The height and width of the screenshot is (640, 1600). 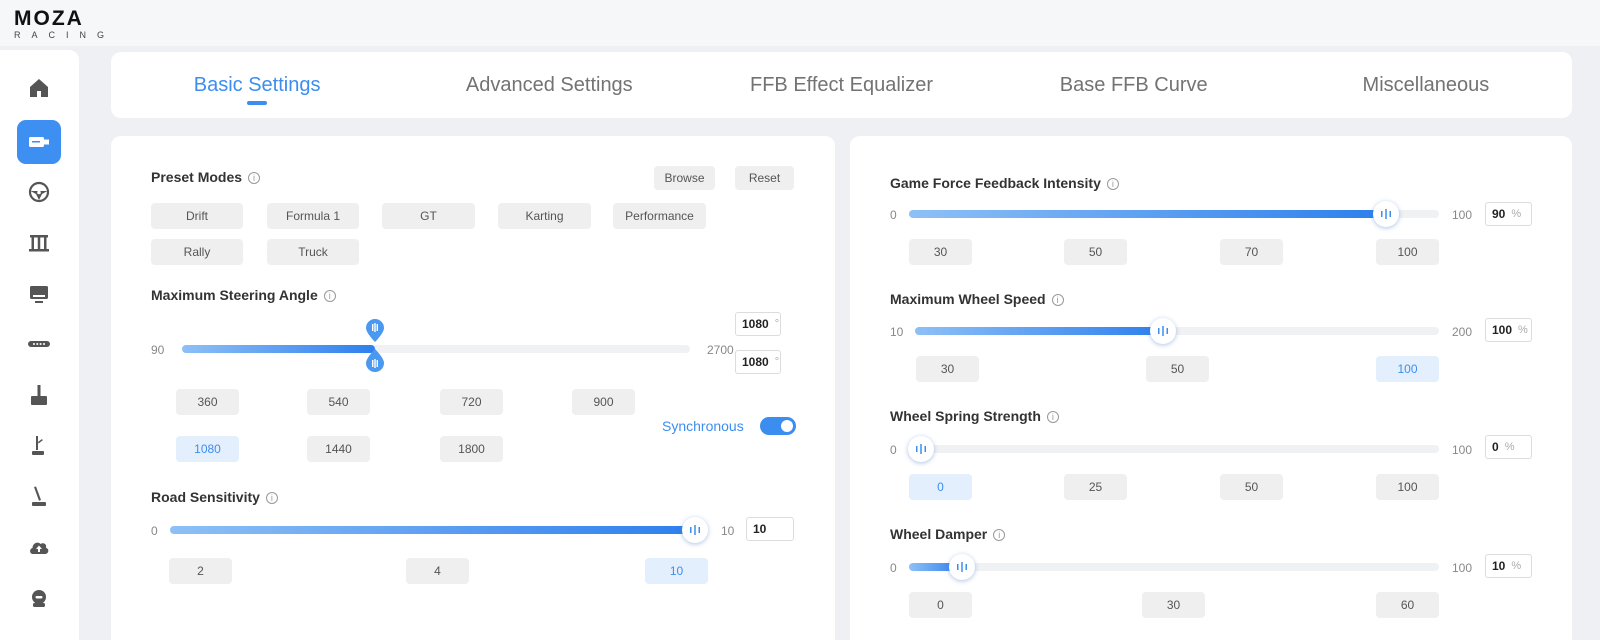 I want to click on steering-min-label: 90, so click(x=158, y=350).